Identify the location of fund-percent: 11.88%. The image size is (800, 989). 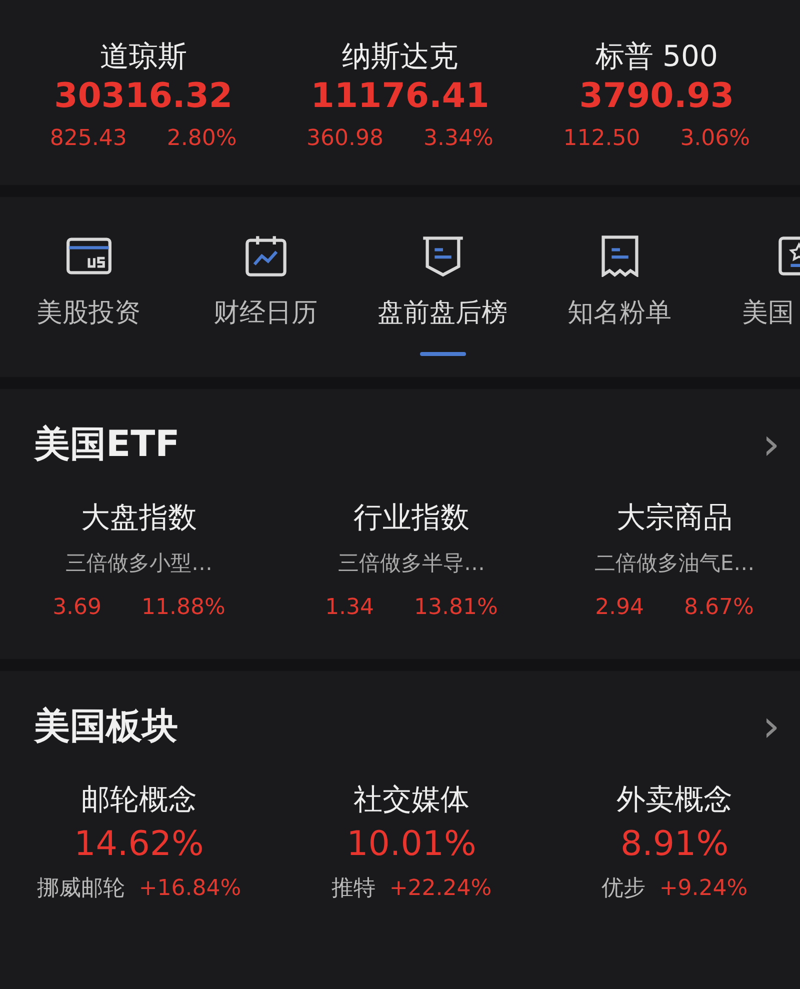
(184, 607).